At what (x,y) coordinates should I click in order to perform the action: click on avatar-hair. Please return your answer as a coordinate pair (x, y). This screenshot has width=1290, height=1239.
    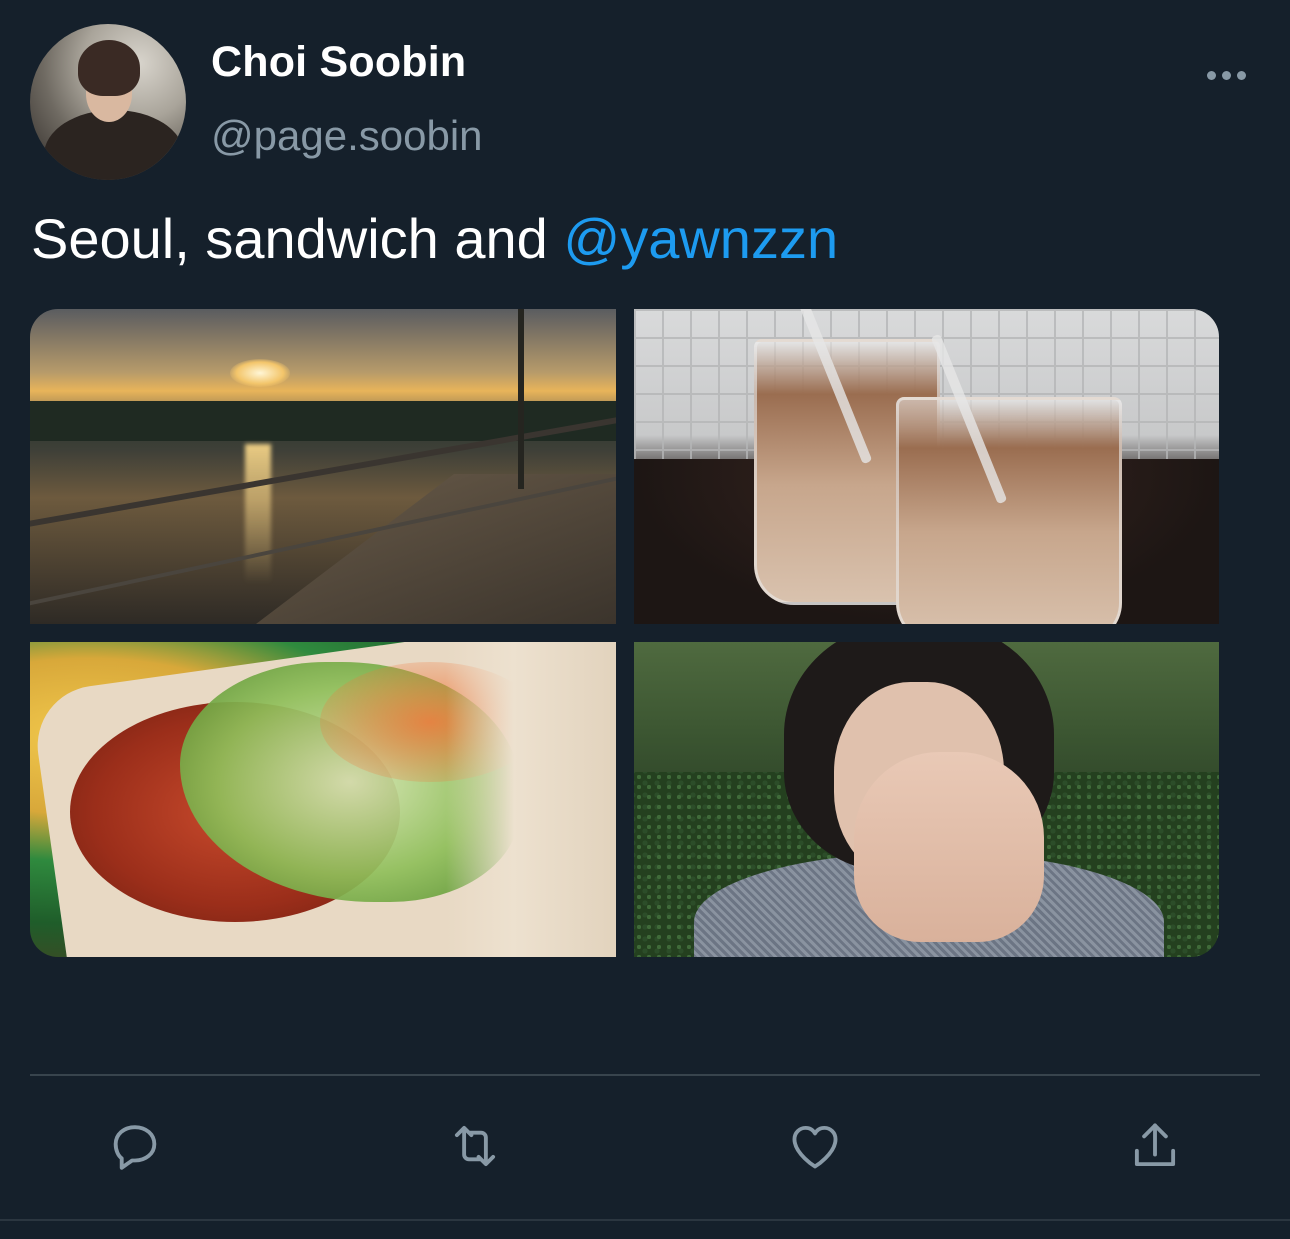
    Looking at the image, I should click on (109, 68).